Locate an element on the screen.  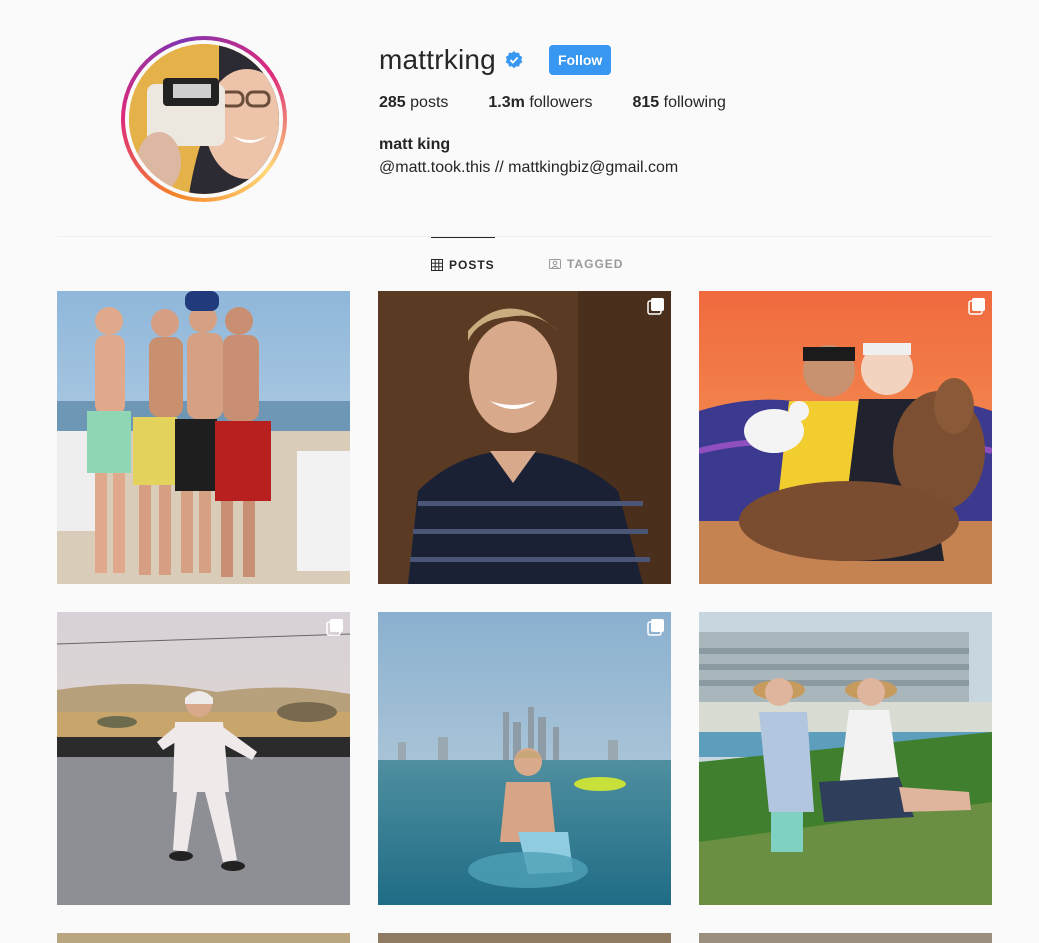
tab-tagged: TAGGED is located at coordinates (586, 264).